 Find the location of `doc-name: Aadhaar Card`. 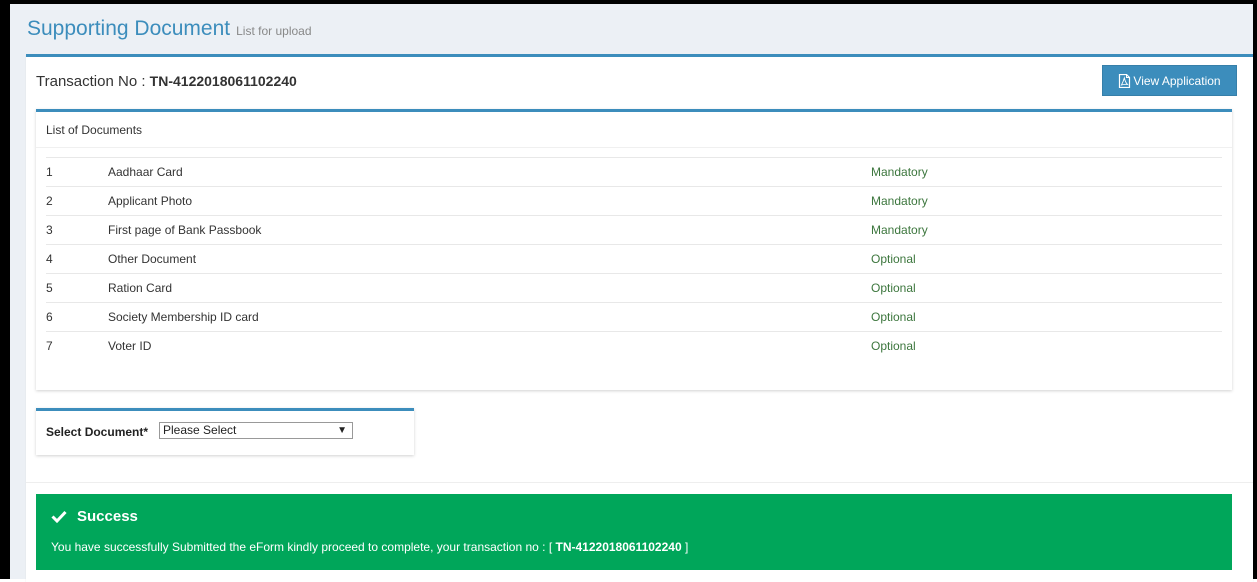

doc-name: Aadhaar Card is located at coordinates (489, 172).